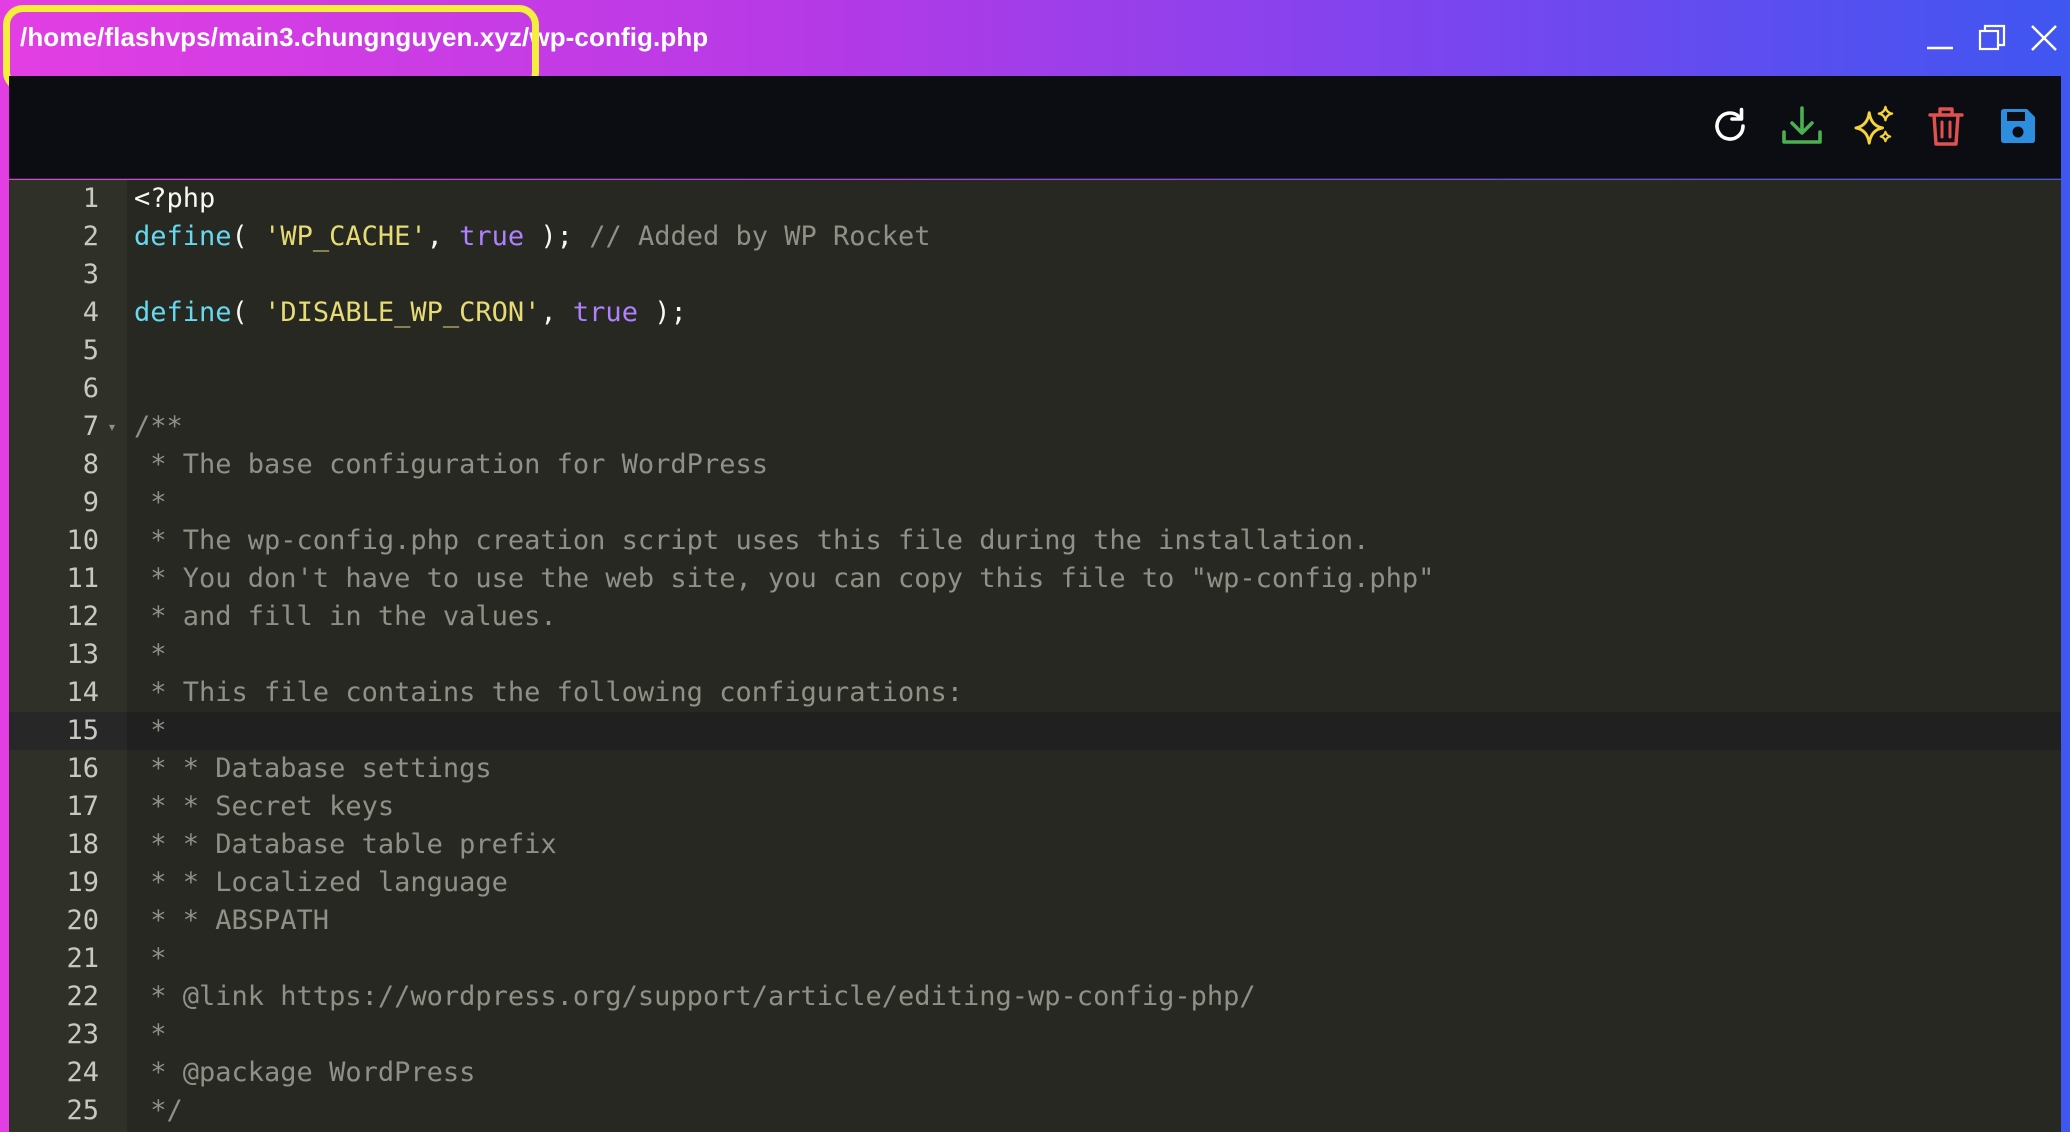 The width and height of the screenshot is (2070, 1132). I want to click on download-button, so click(1802, 126).